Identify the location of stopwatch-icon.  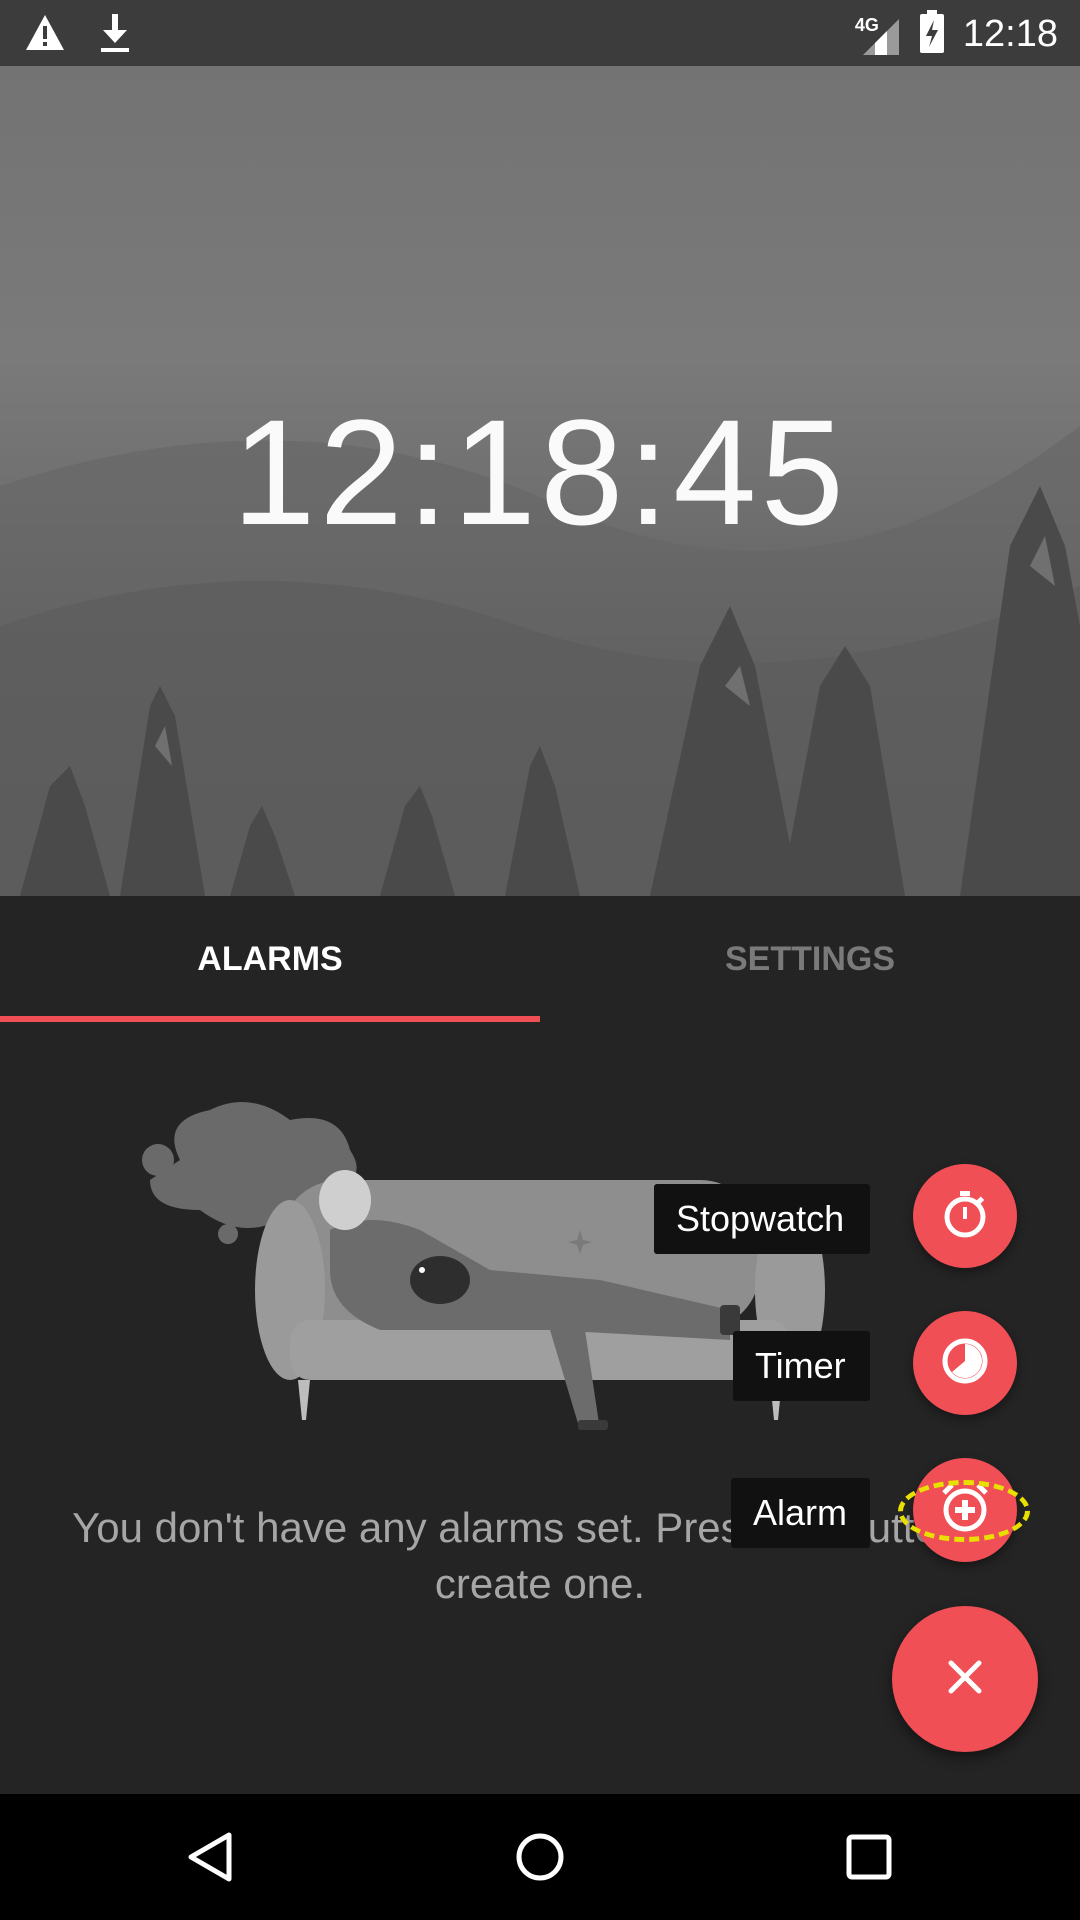
(965, 1216).